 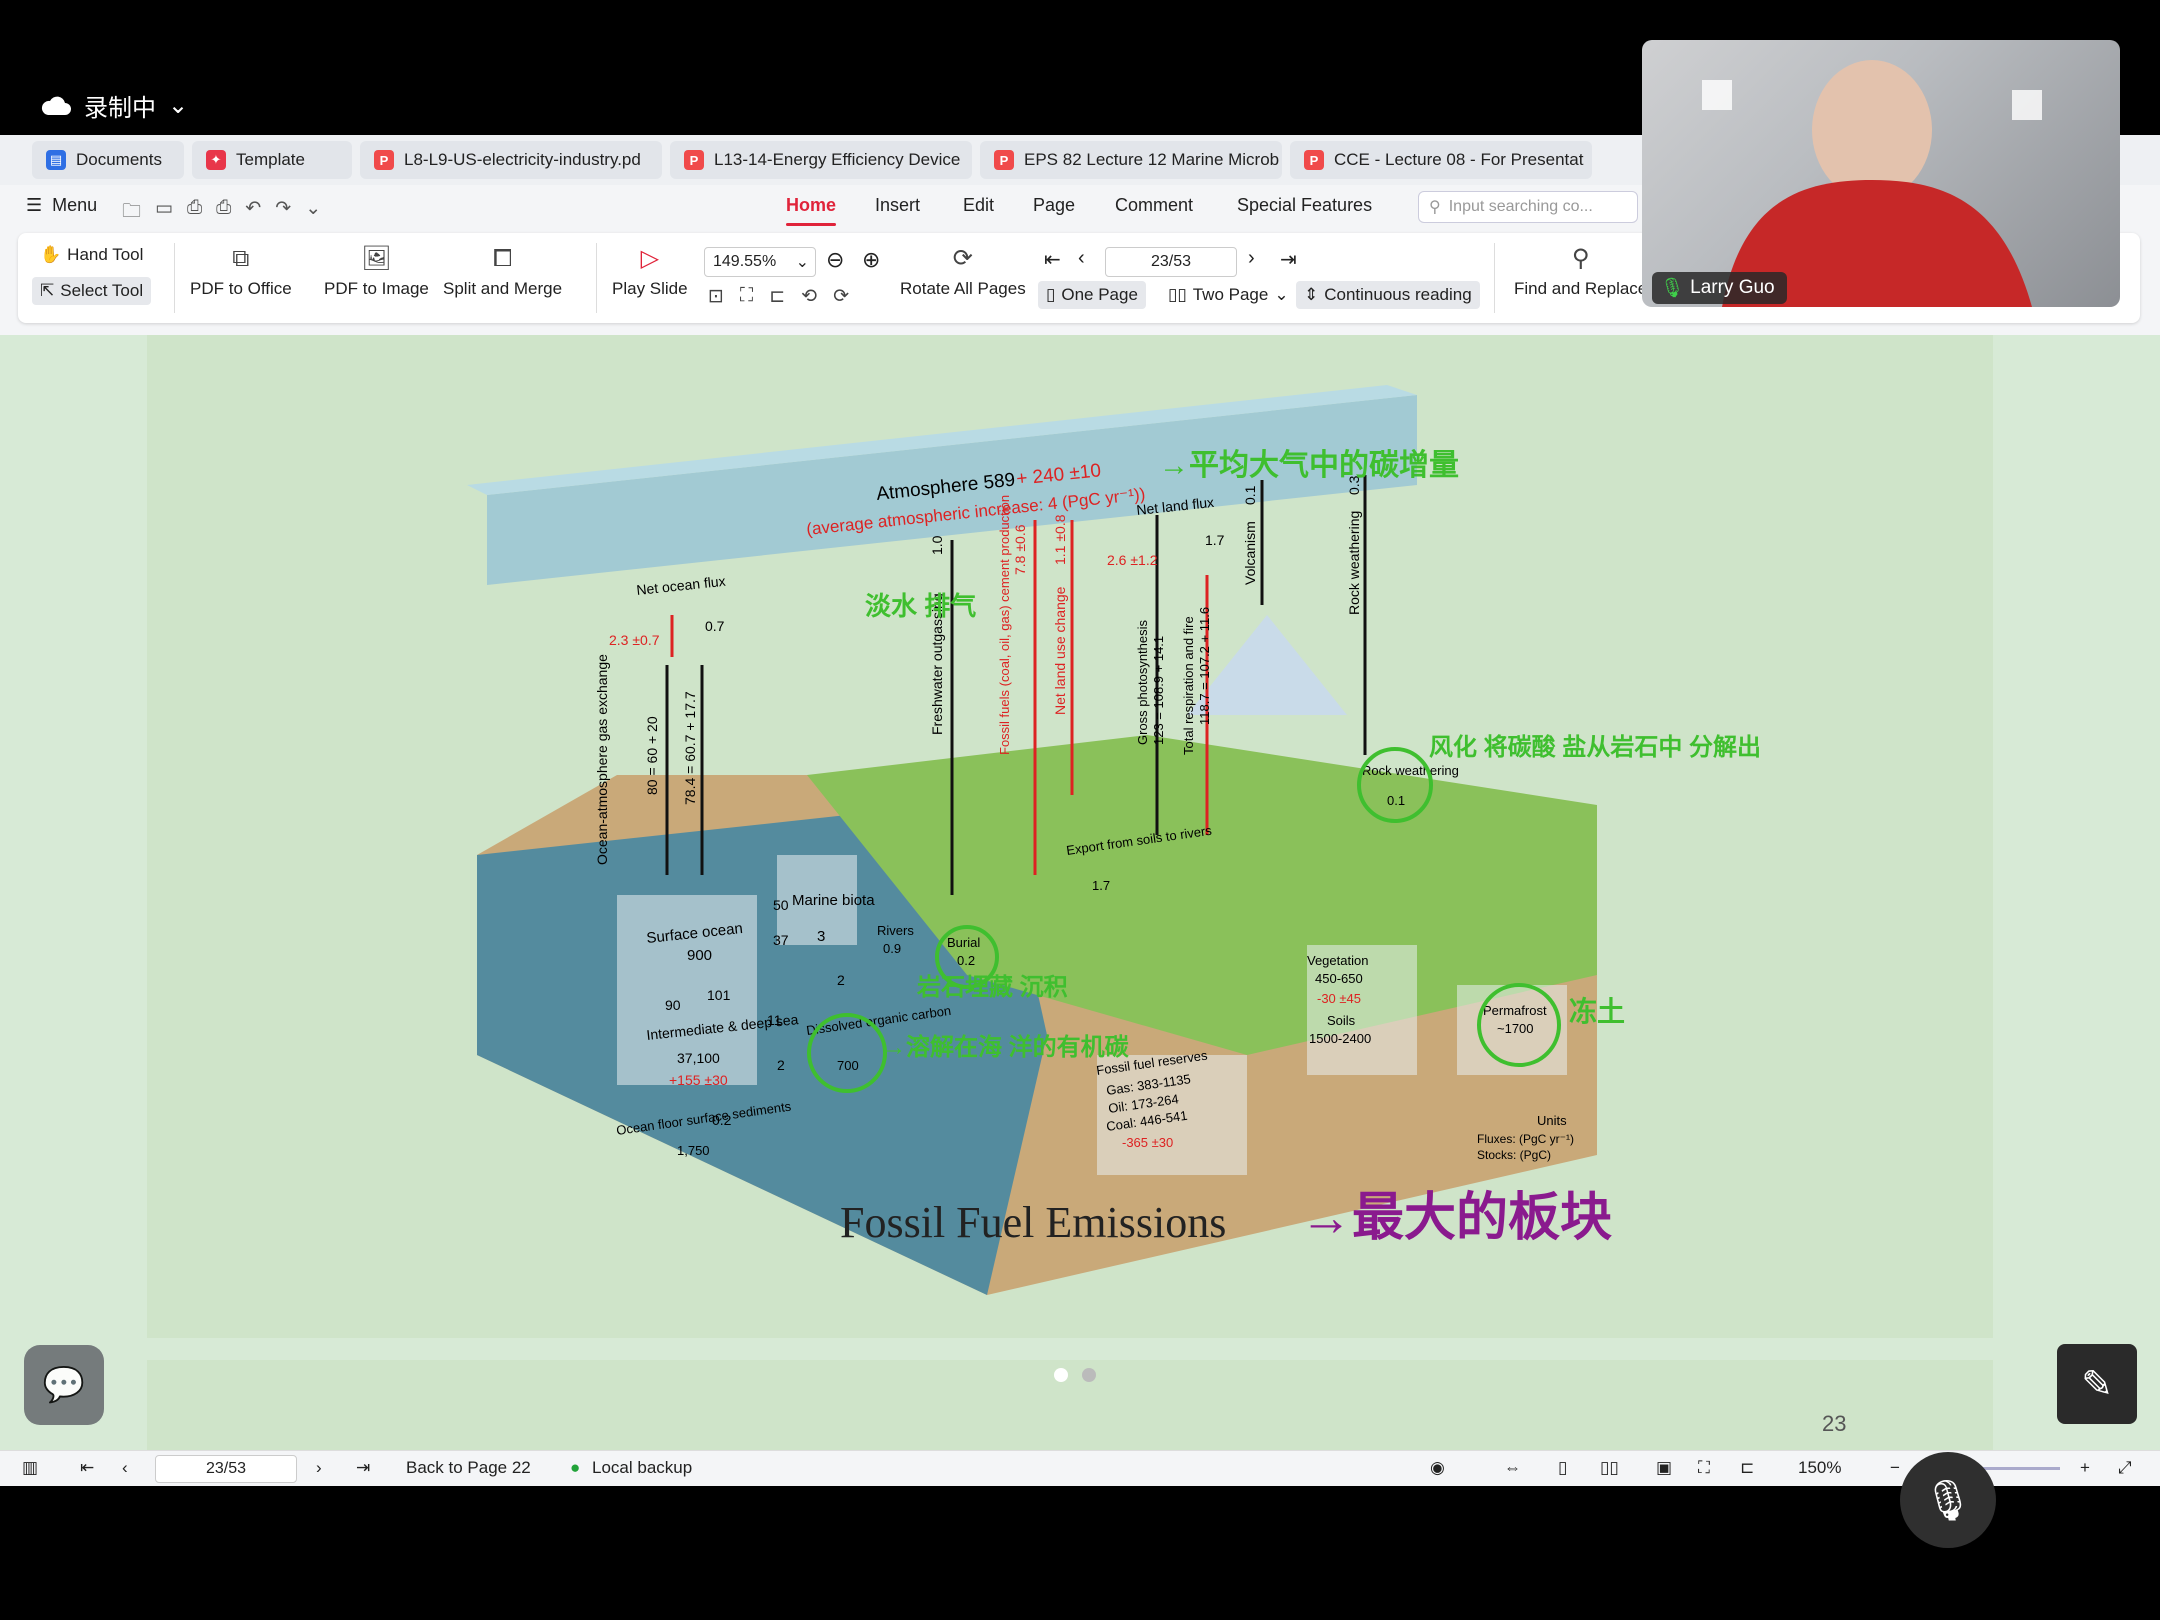 What do you see at coordinates (56, 105) in the screenshot?
I see `cloud-icon` at bounding box center [56, 105].